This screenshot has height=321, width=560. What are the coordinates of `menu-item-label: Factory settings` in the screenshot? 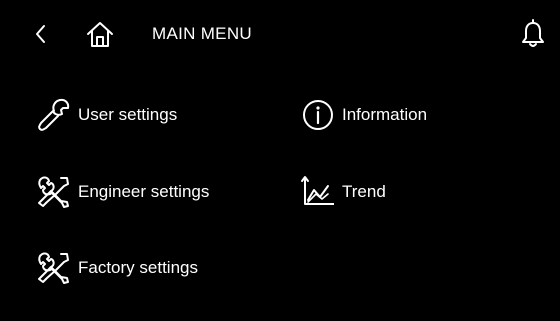 It's located at (138, 267).